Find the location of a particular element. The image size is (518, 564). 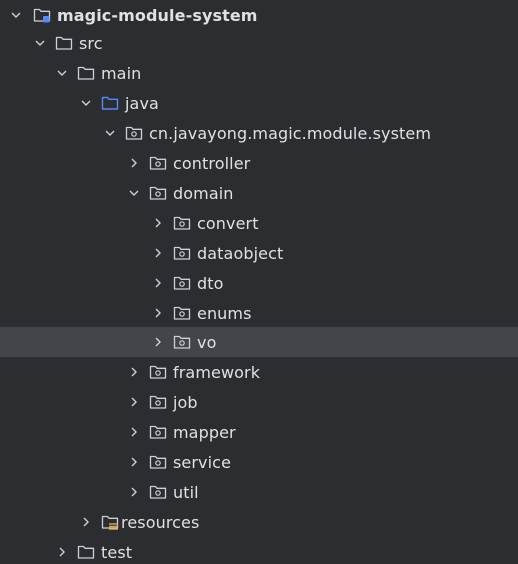

tree-item-label: main is located at coordinates (121, 73).